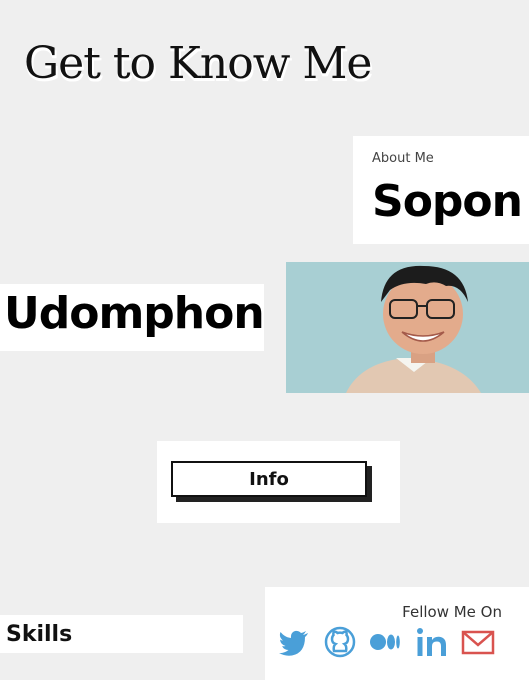 Image resolution: width=529 pixels, height=680 pixels. I want to click on about-label: About Me, so click(403, 158).